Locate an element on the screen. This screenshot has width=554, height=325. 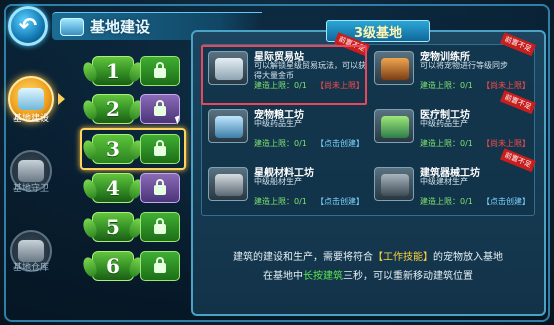
info-text: 在基地中 is located at coordinates (283, 276).